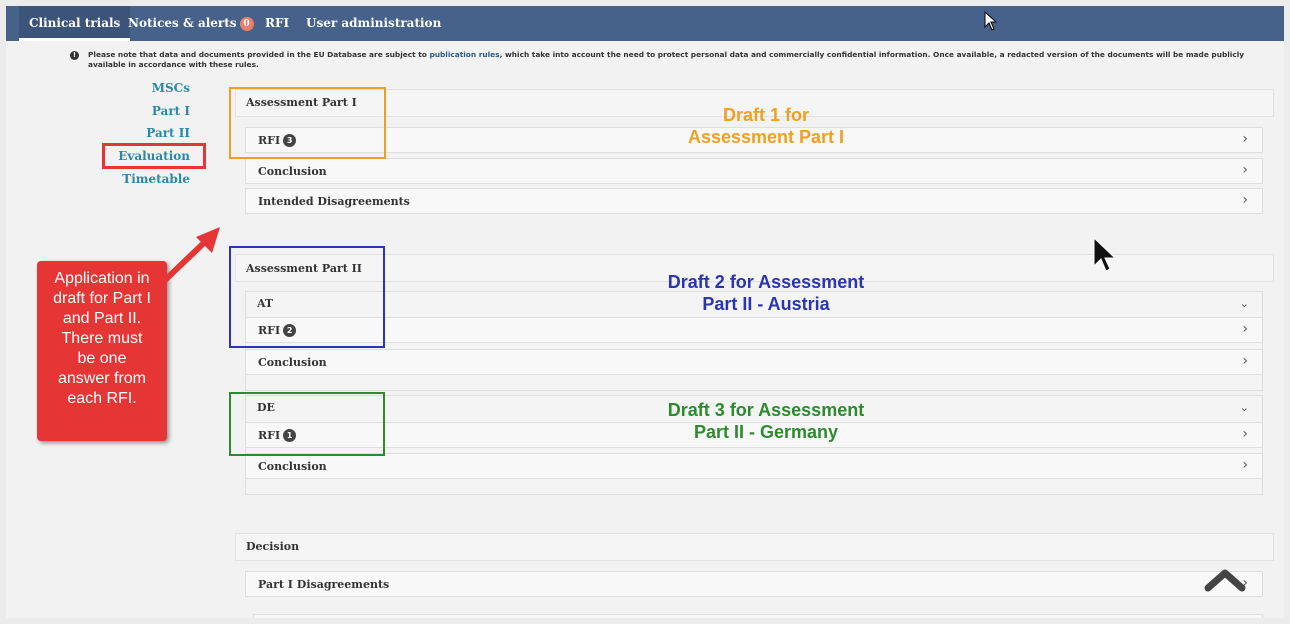 Image resolution: width=1290 pixels, height=624 pixels. I want to click on nav-mscs: MSCs, so click(171, 88).